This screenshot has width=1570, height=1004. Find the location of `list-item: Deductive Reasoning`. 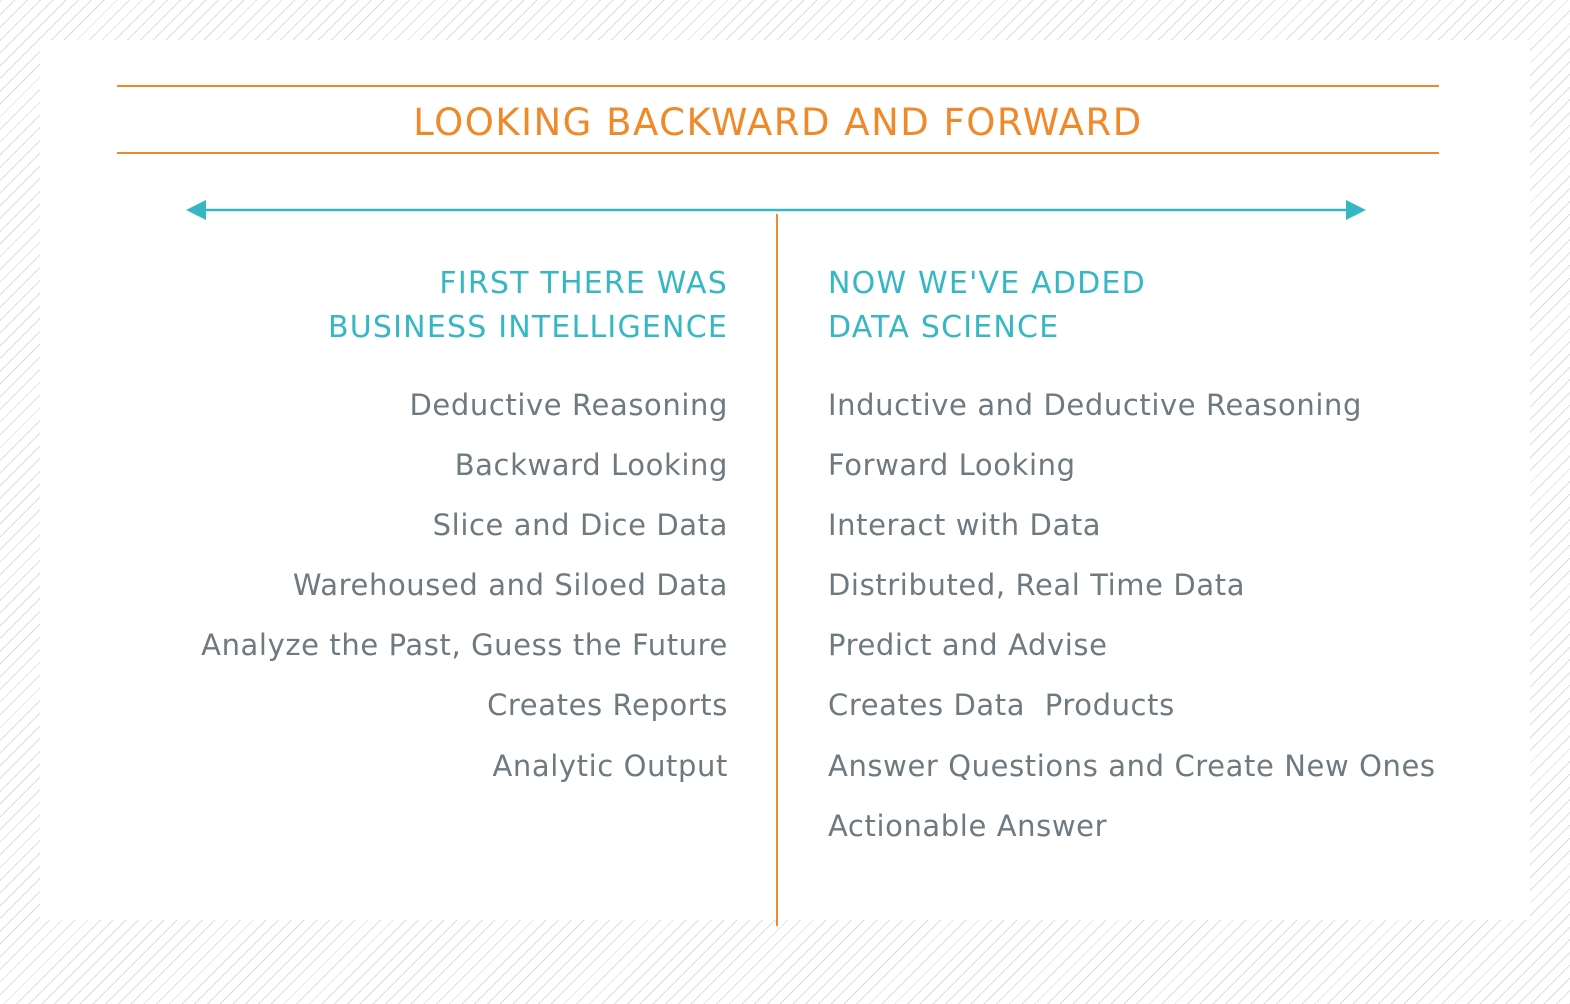

list-item: Deductive Reasoning is located at coordinates (568, 405).